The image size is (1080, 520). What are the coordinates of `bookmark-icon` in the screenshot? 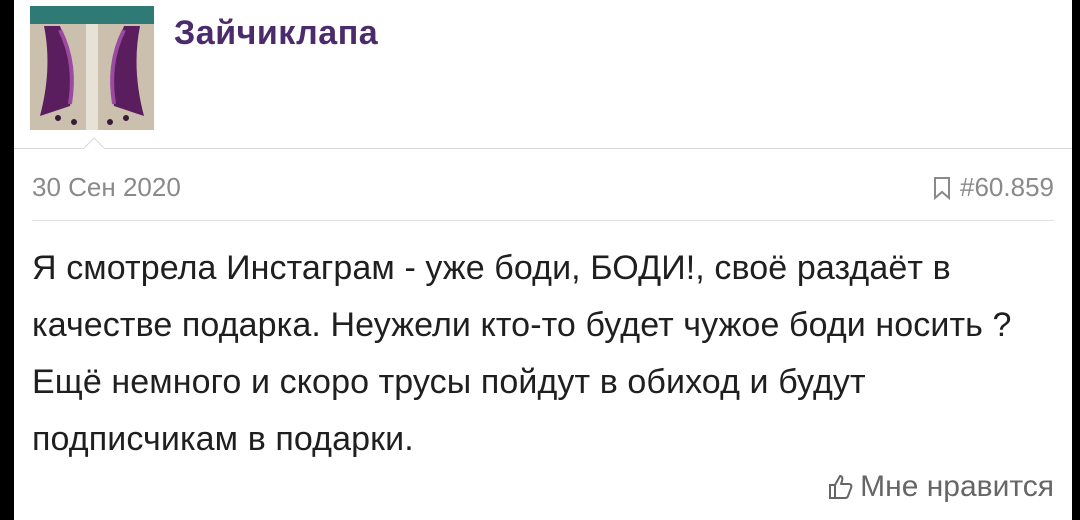 It's located at (942, 188).